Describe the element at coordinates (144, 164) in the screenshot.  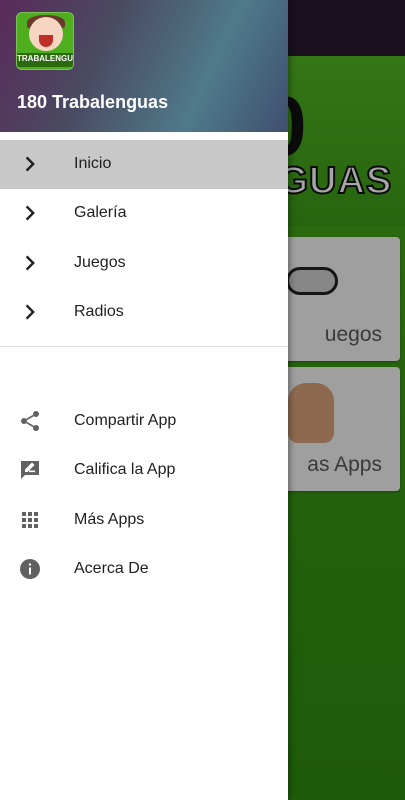
I see `nav-item-inicio: Inicio` at that location.